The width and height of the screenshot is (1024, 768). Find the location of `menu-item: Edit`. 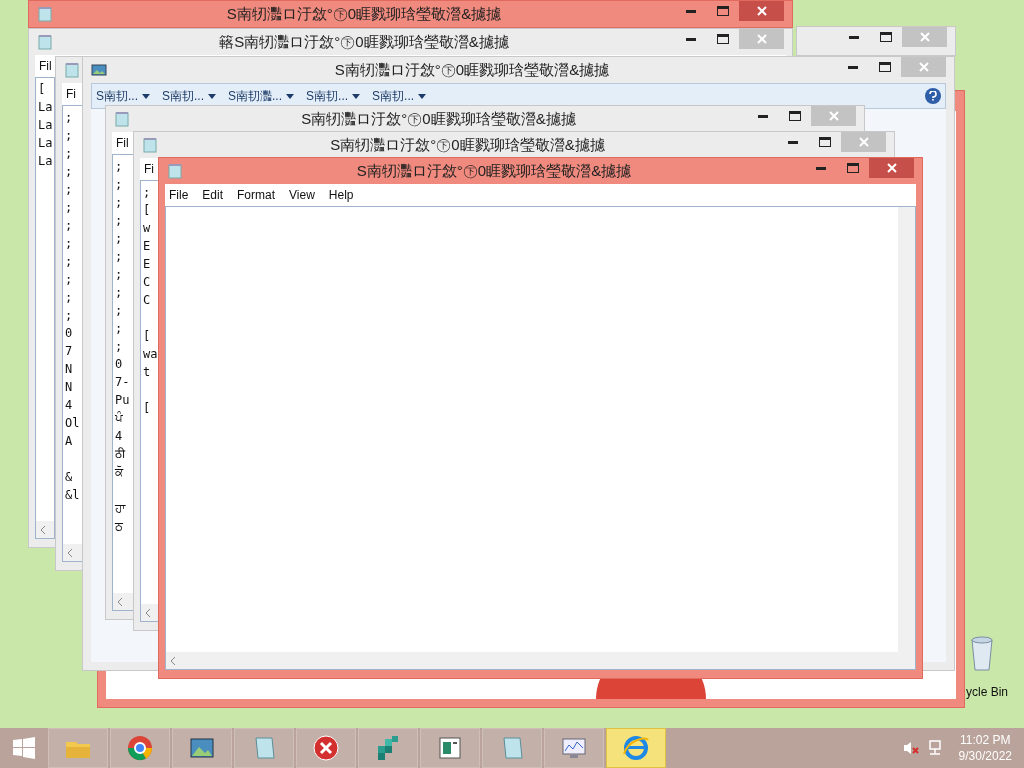

menu-item: Edit is located at coordinates (213, 195).